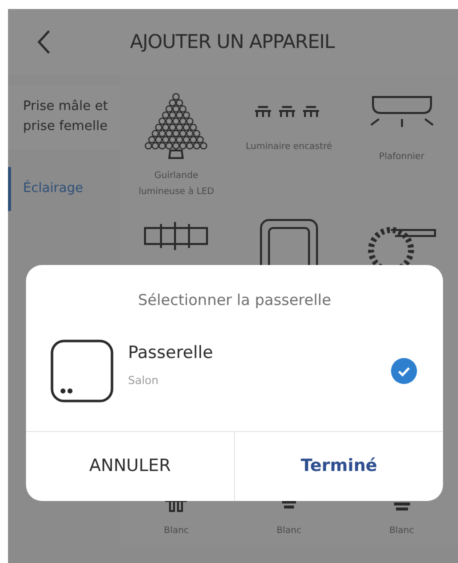  Describe the element at coordinates (289, 147) in the screenshot. I see `device-label: Luminaire encastré` at that location.